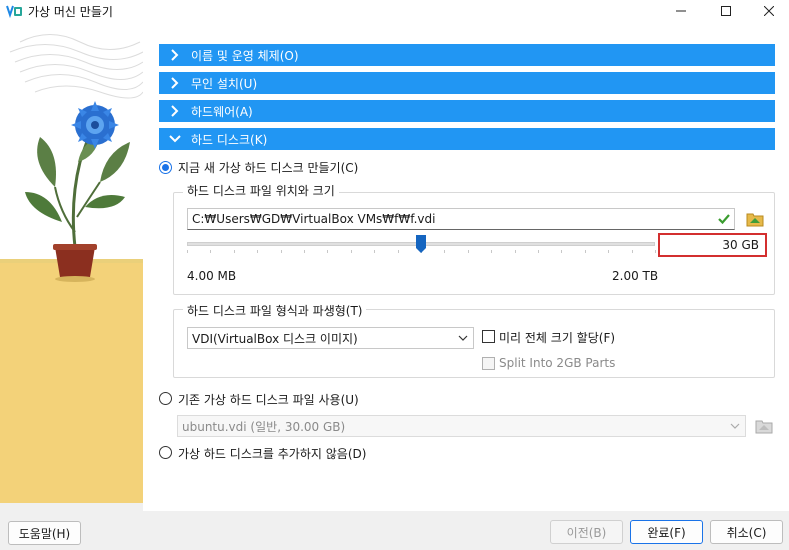 This screenshot has height=550, width=789. I want to click on split-2gb-label: Split Into 2GB Parts, so click(557, 363).